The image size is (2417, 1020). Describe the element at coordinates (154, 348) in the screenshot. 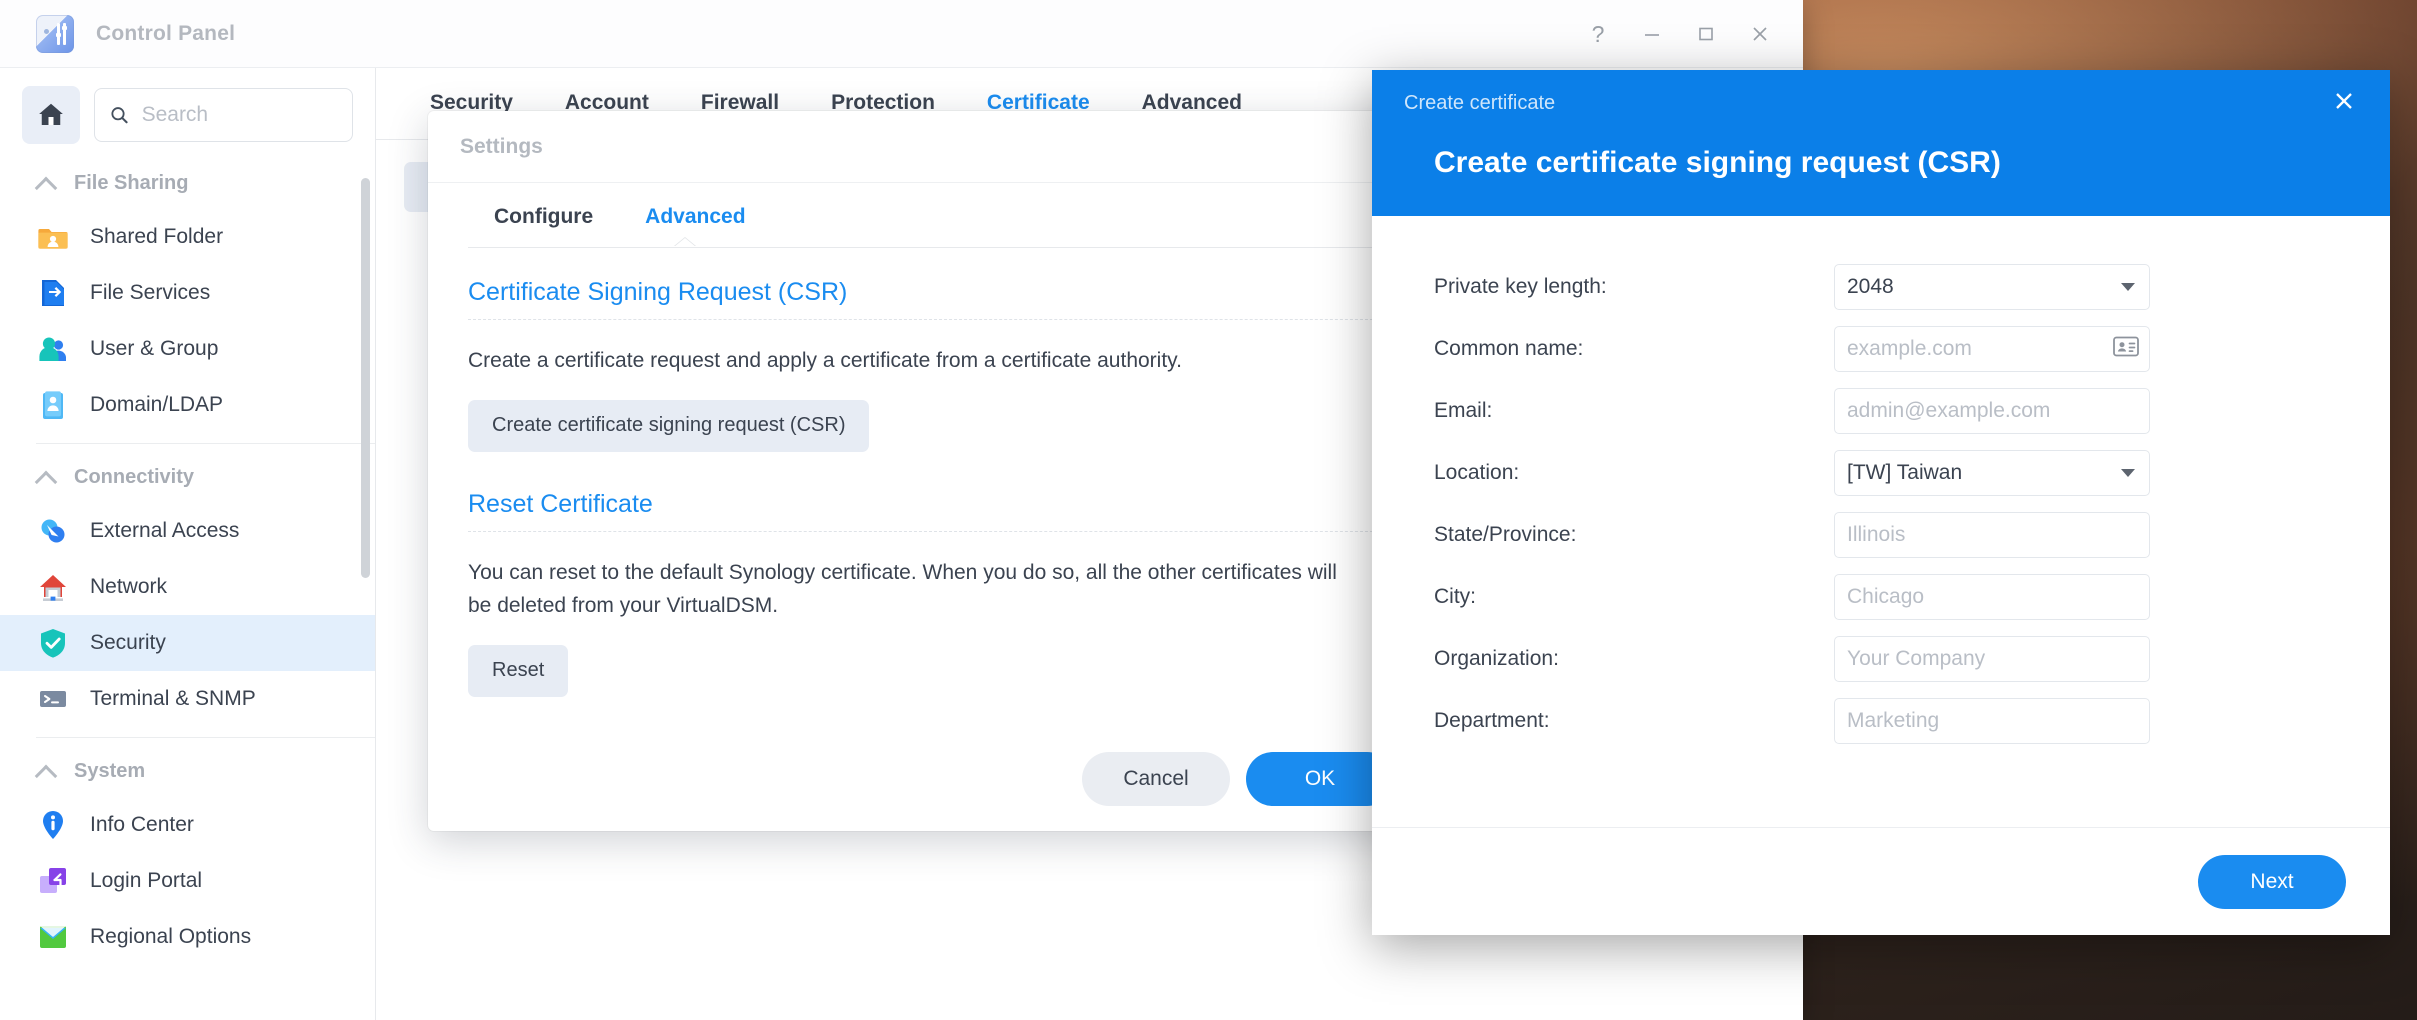

I see `sidebar-item-label: User & Group` at that location.